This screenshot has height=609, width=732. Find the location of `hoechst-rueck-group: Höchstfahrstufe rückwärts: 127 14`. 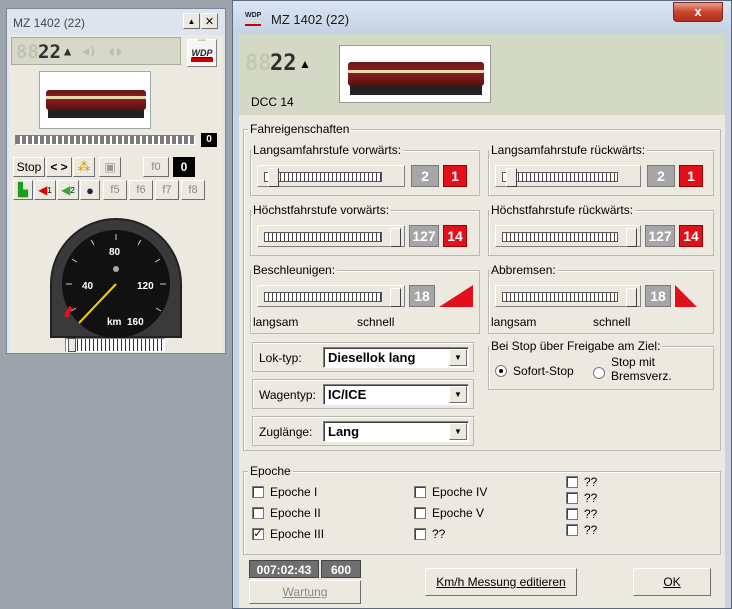

hoechst-rueck-group: Höchstfahrstufe rückwärts: 127 14 is located at coordinates (601, 229).